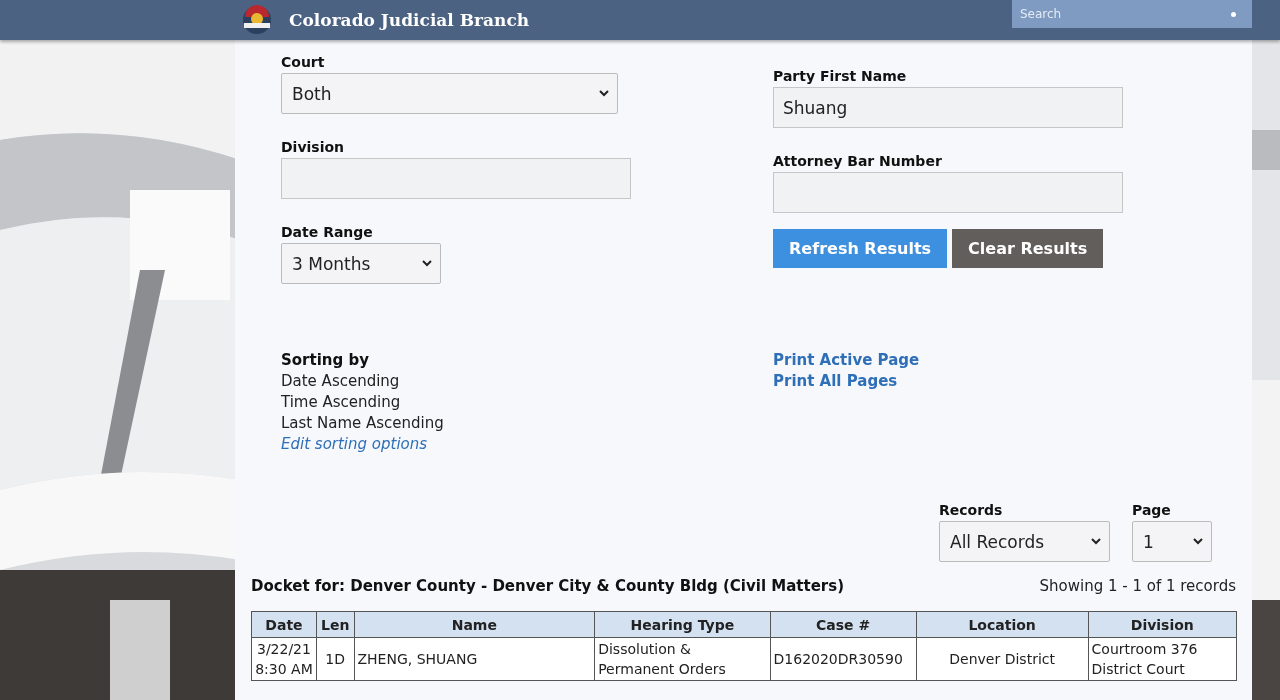 Image resolution: width=1280 pixels, height=700 pixels. Describe the element at coordinates (1002, 624) in the screenshot. I see `column-header: Location` at that location.